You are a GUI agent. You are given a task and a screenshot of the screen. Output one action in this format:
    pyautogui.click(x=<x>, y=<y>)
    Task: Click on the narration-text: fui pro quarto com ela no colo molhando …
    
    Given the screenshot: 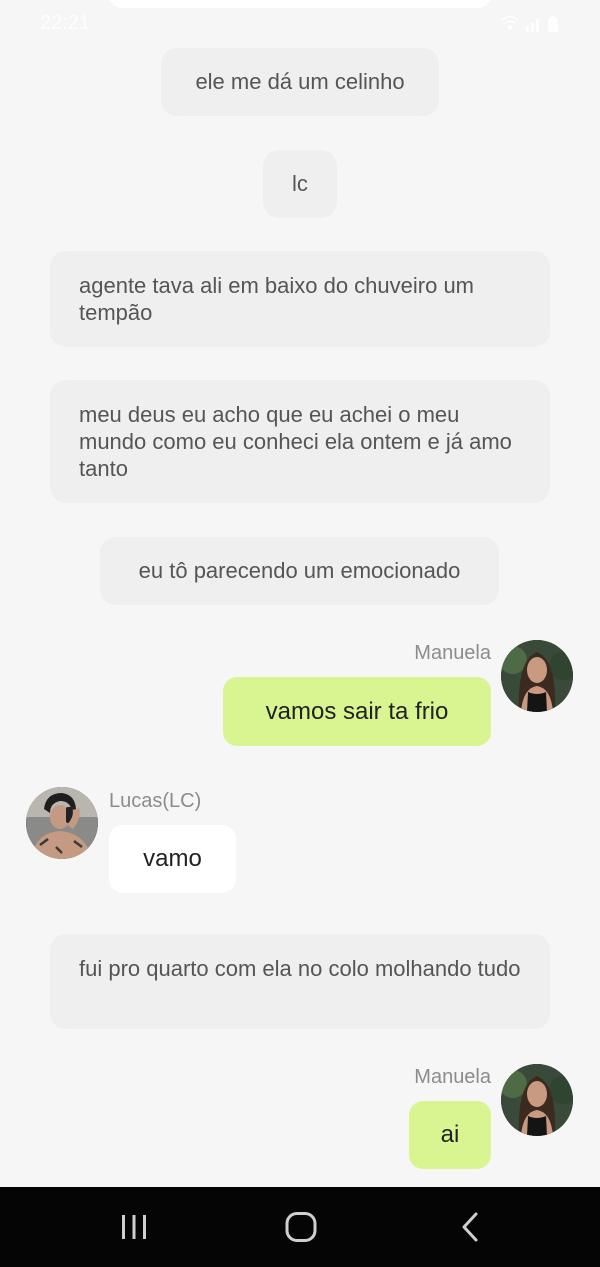 What is the action you would take?
    pyautogui.click(x=300, y=968)
    